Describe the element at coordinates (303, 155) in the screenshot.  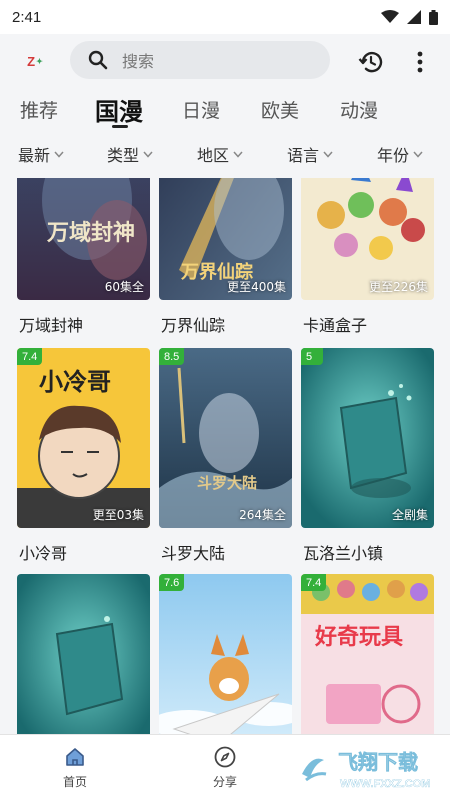
I see `filter-label: 语言` at that location.